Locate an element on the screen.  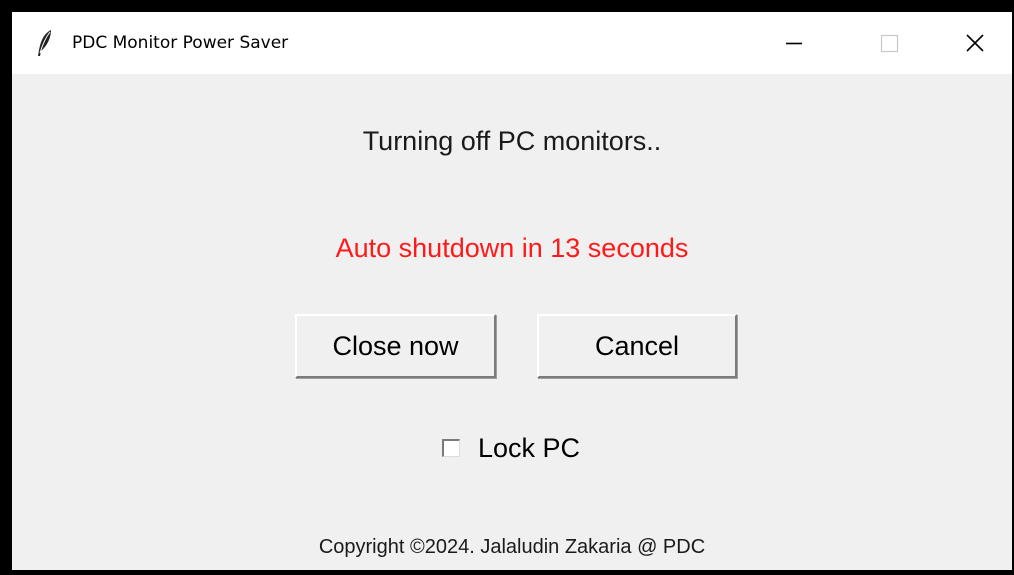
status-heading: Turning off PC monitors.. is located at coordinates (512, 141).